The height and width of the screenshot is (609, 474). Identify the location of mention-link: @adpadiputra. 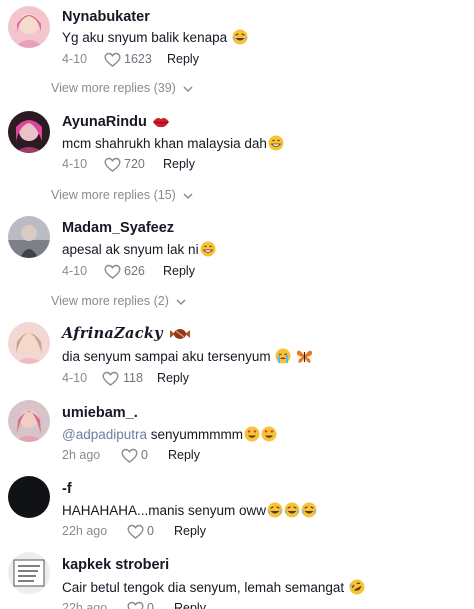
(104, 434).